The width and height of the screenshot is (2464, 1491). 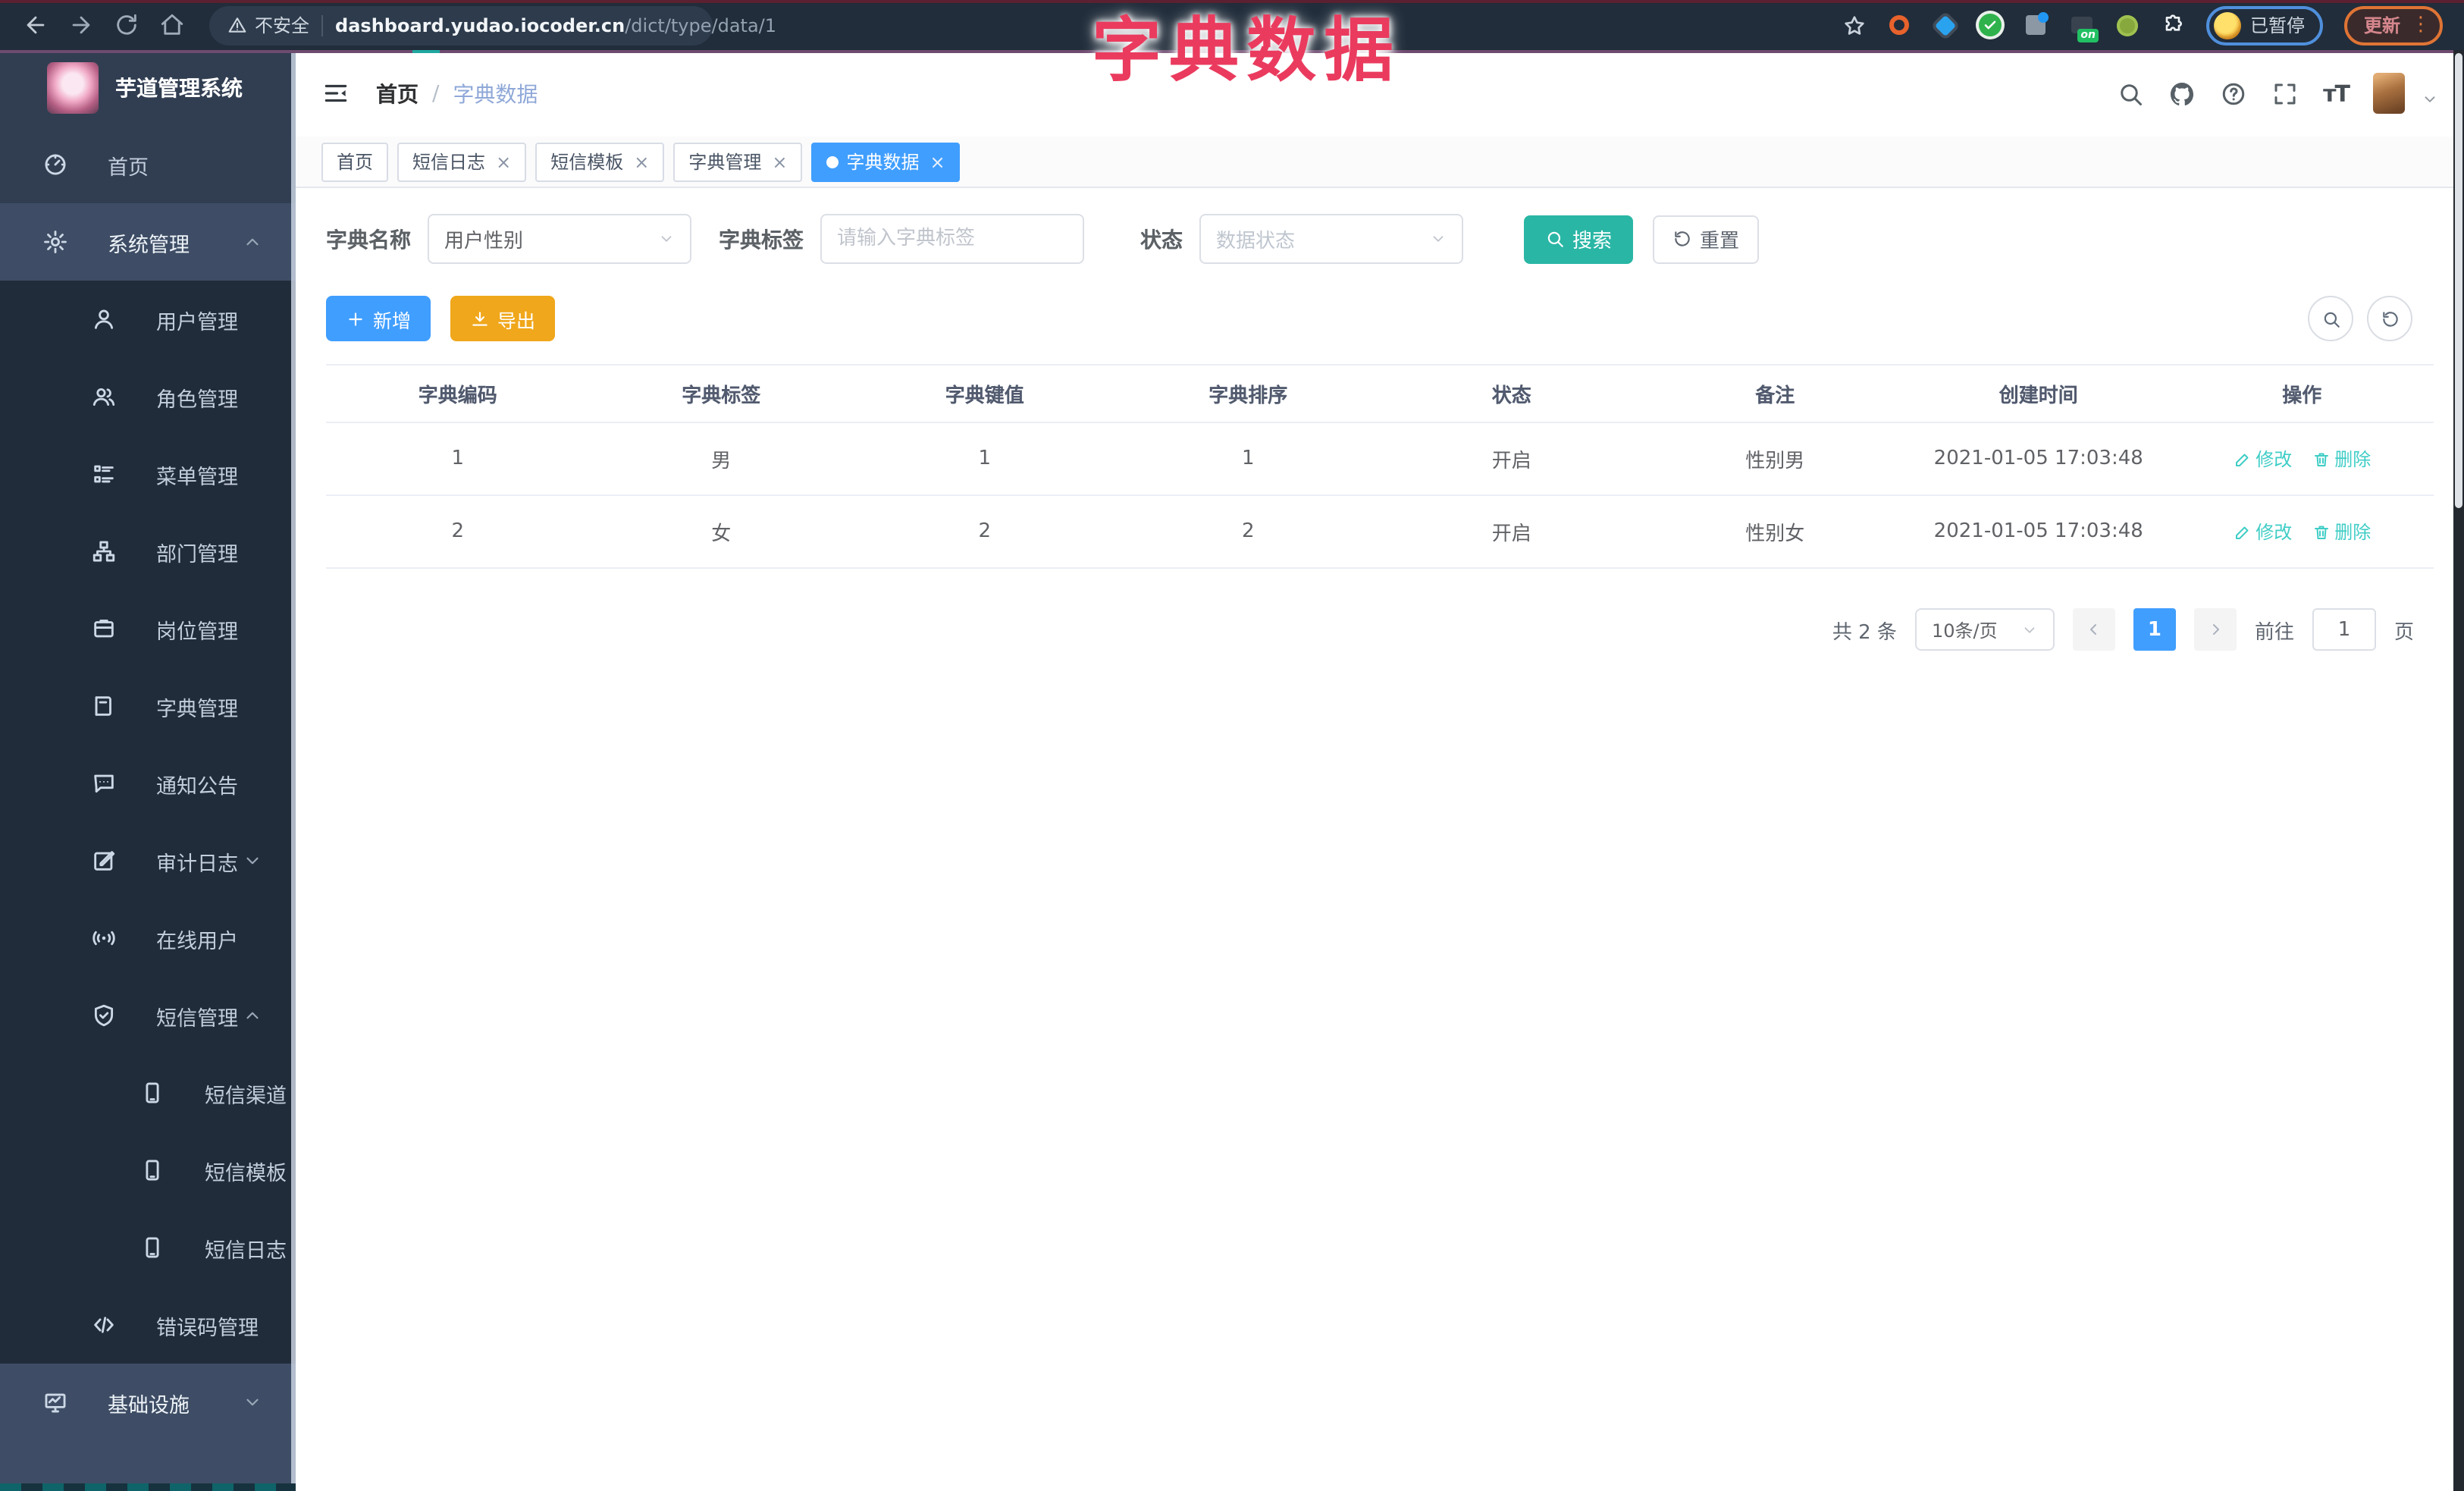 What do you see at coordinates (246, 1250) in the screenshot?
I see `sidebar-item-label: 短信日志` at bounding box center [246, 1250].